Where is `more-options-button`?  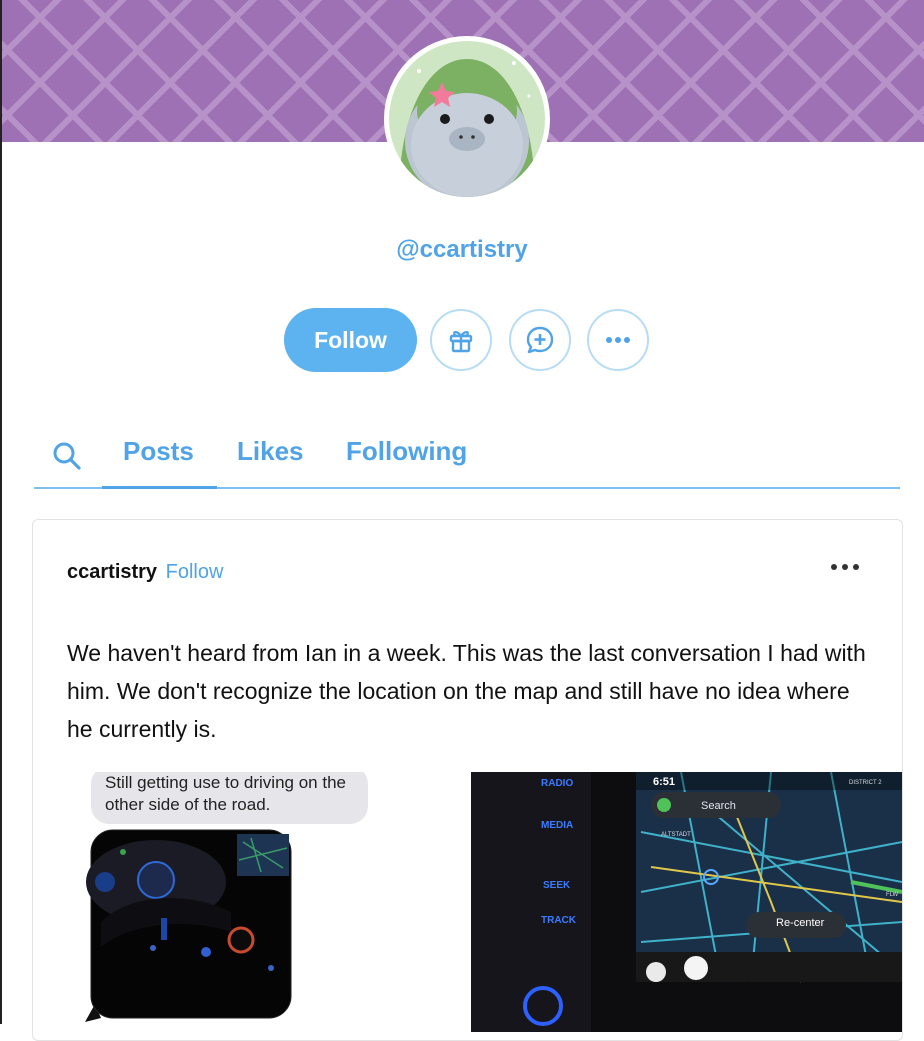
more-options-button is located at coordinates (618, 340).